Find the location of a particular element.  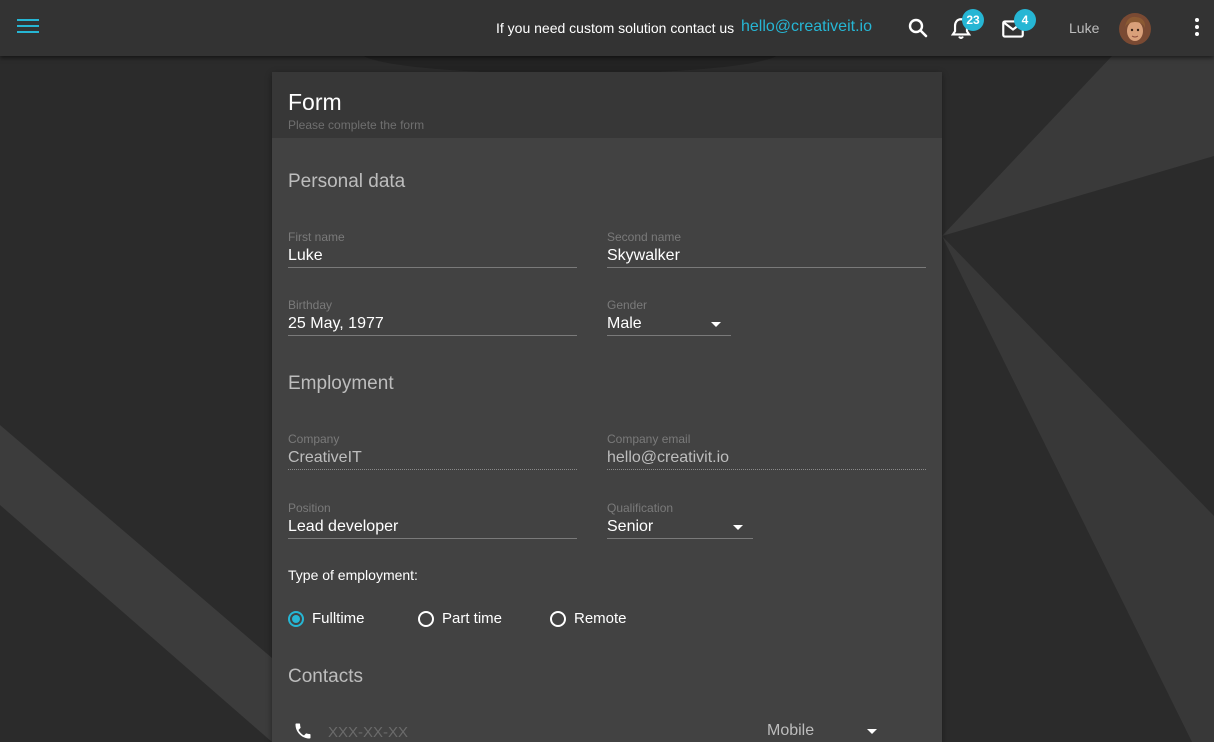

messages-button: 4 is located at coordinates (1018, 25).